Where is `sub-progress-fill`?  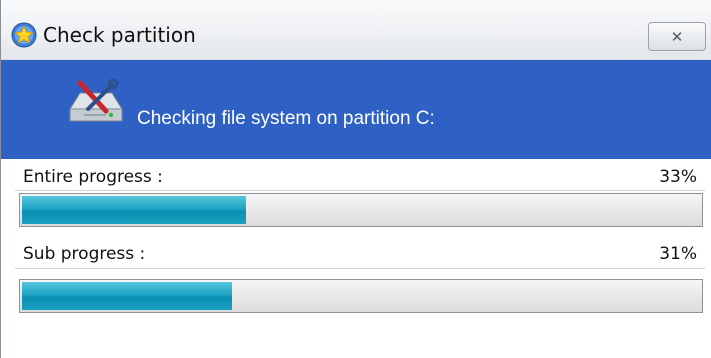
sub-progress-fill is located at coordinates (127, 296).